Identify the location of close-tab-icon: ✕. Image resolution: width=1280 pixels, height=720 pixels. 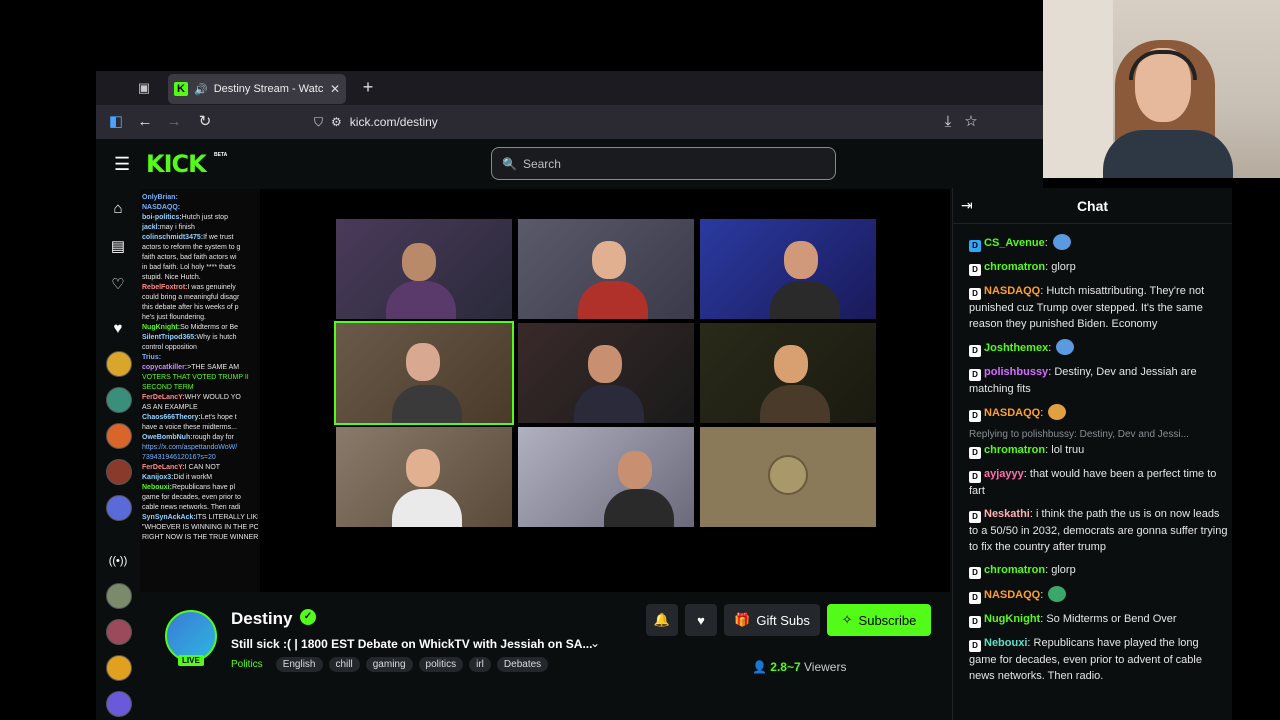
(335, 89).